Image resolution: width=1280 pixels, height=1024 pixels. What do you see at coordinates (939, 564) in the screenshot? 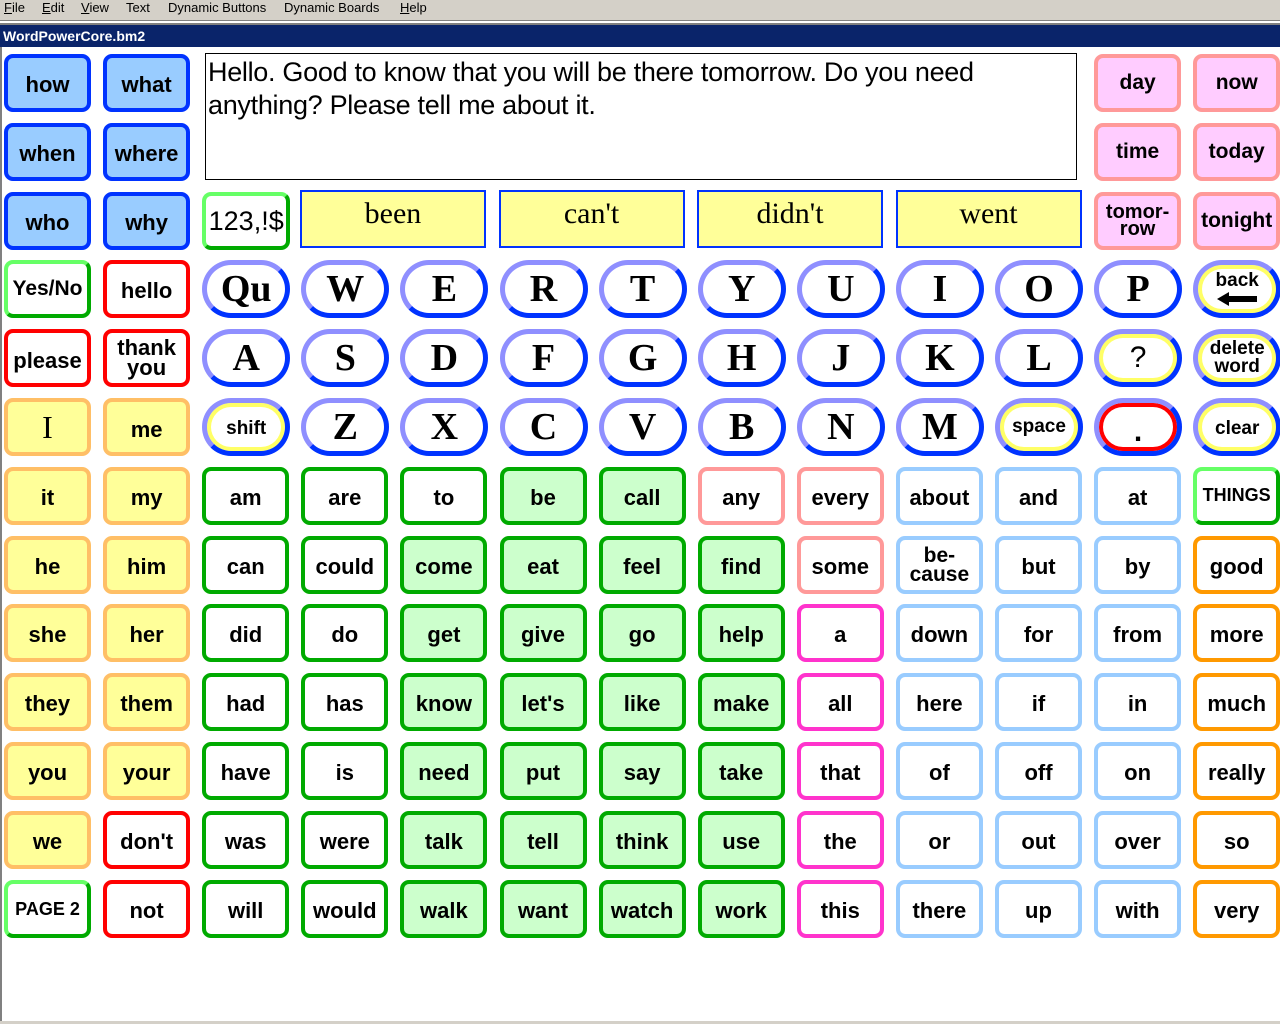
I see `word-button-be-cause: be-cause` at bounding box center [939, 564].